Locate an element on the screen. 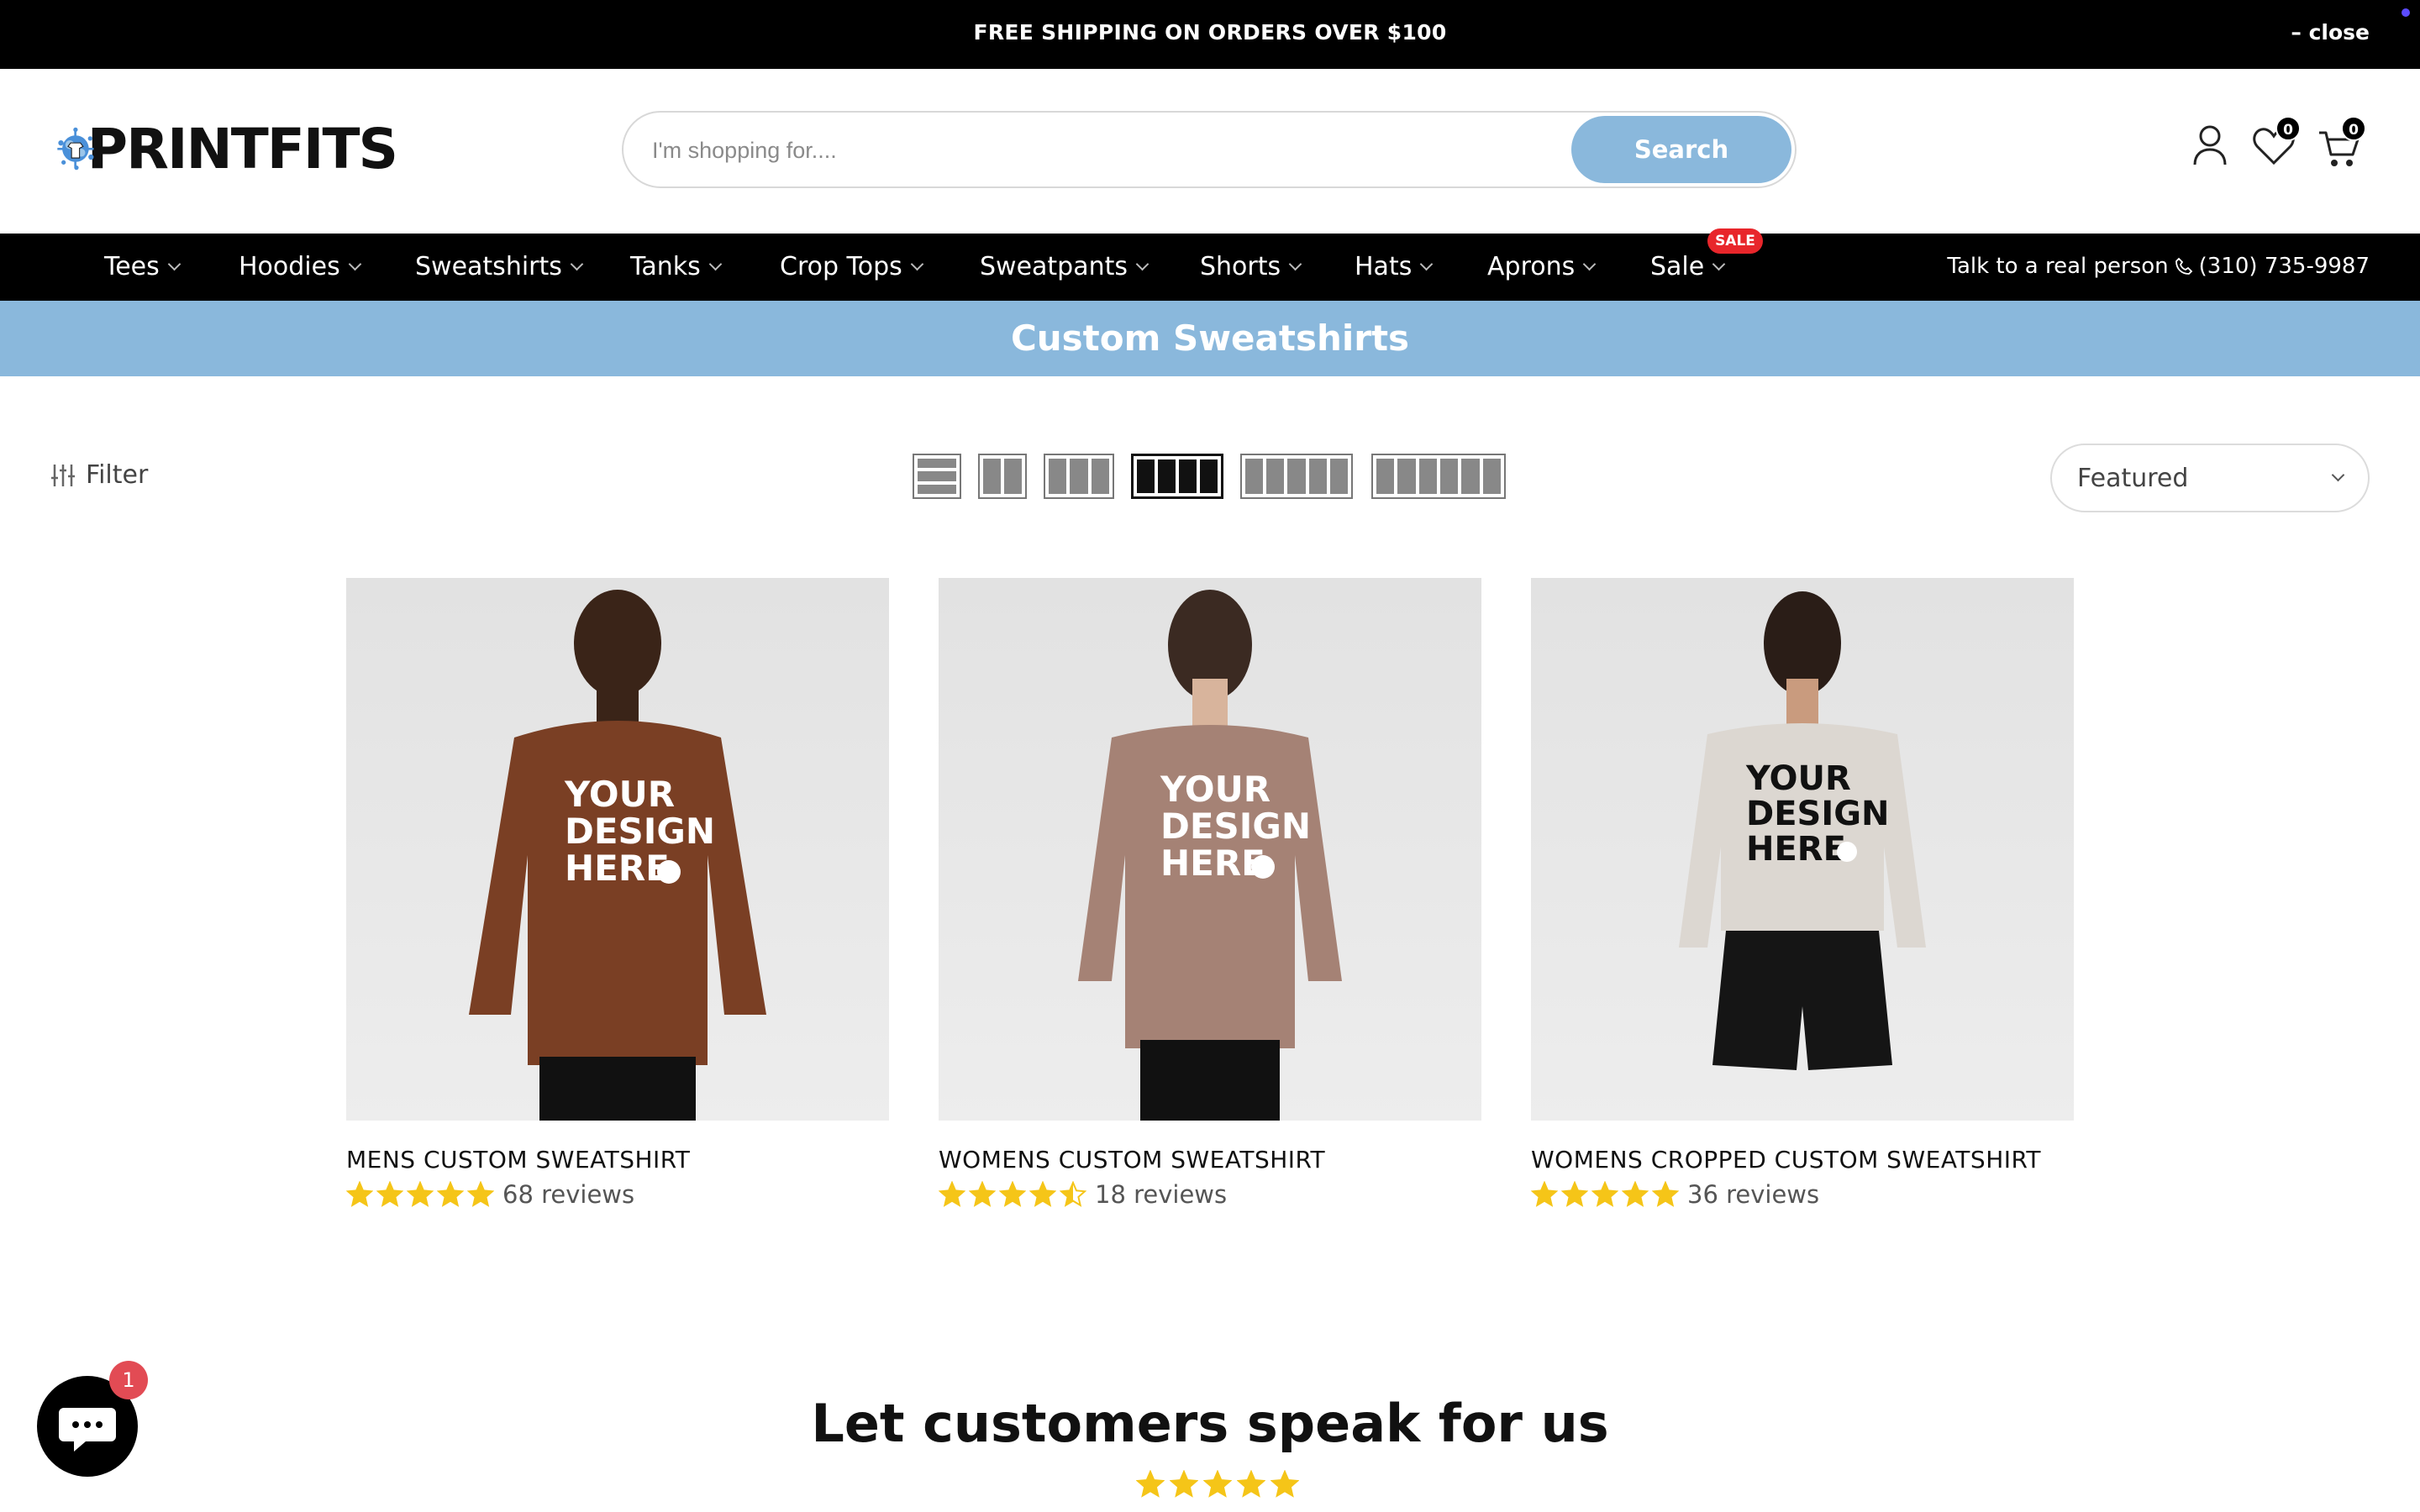 The height and width of the screenshot is (1512, 2420). search-bar: Search is located at coordinates (1209, 149).